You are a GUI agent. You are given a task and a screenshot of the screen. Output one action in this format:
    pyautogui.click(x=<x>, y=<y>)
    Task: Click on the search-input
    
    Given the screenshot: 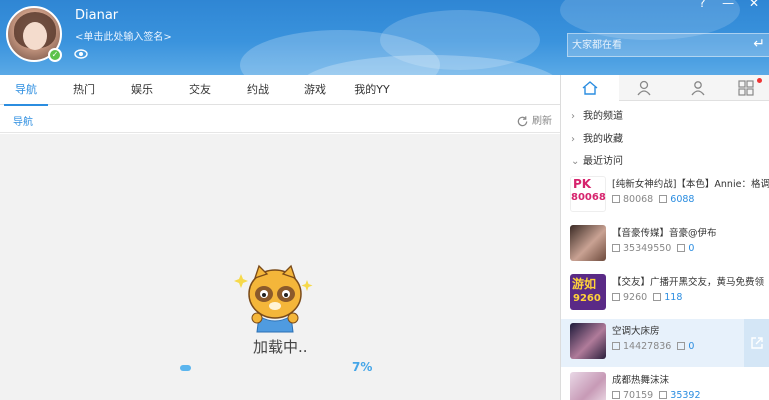 What is the action you would take?
    pyautogui.click(x=657, y=45)
    